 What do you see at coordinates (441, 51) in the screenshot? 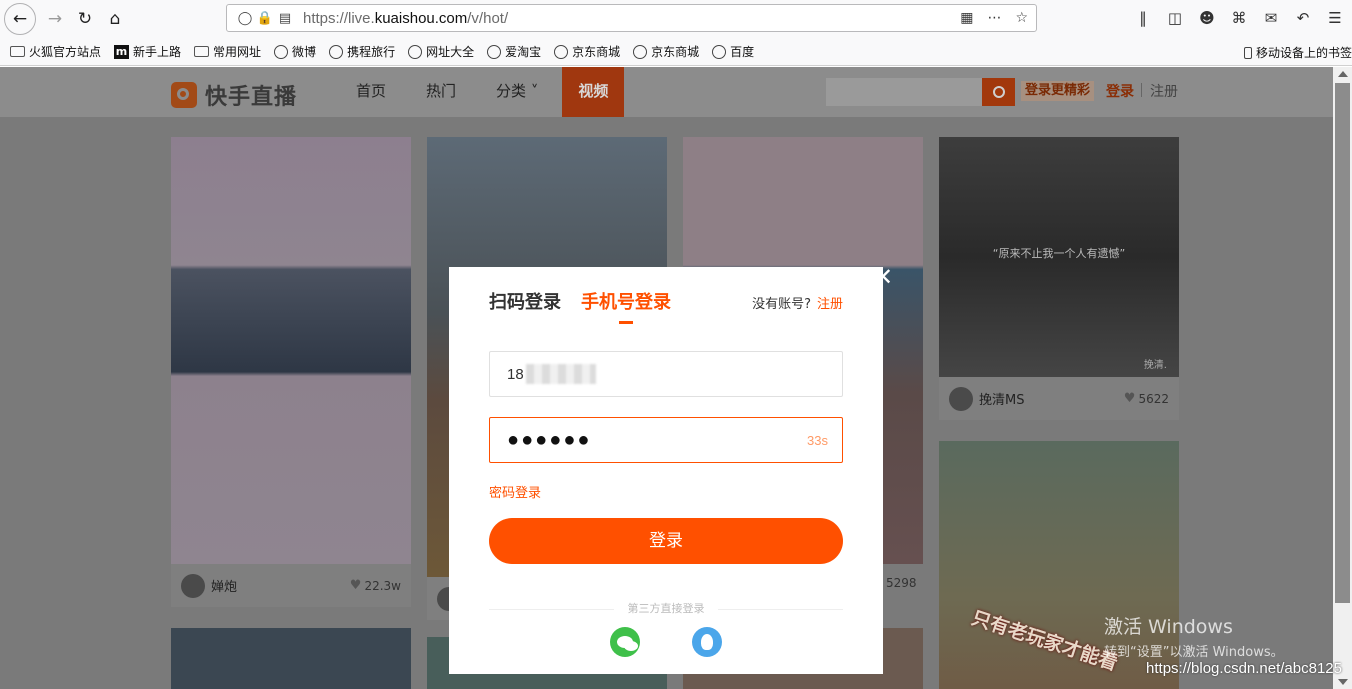
I see `bookmark-item: 网址大全` at bounding box center [441, 51].